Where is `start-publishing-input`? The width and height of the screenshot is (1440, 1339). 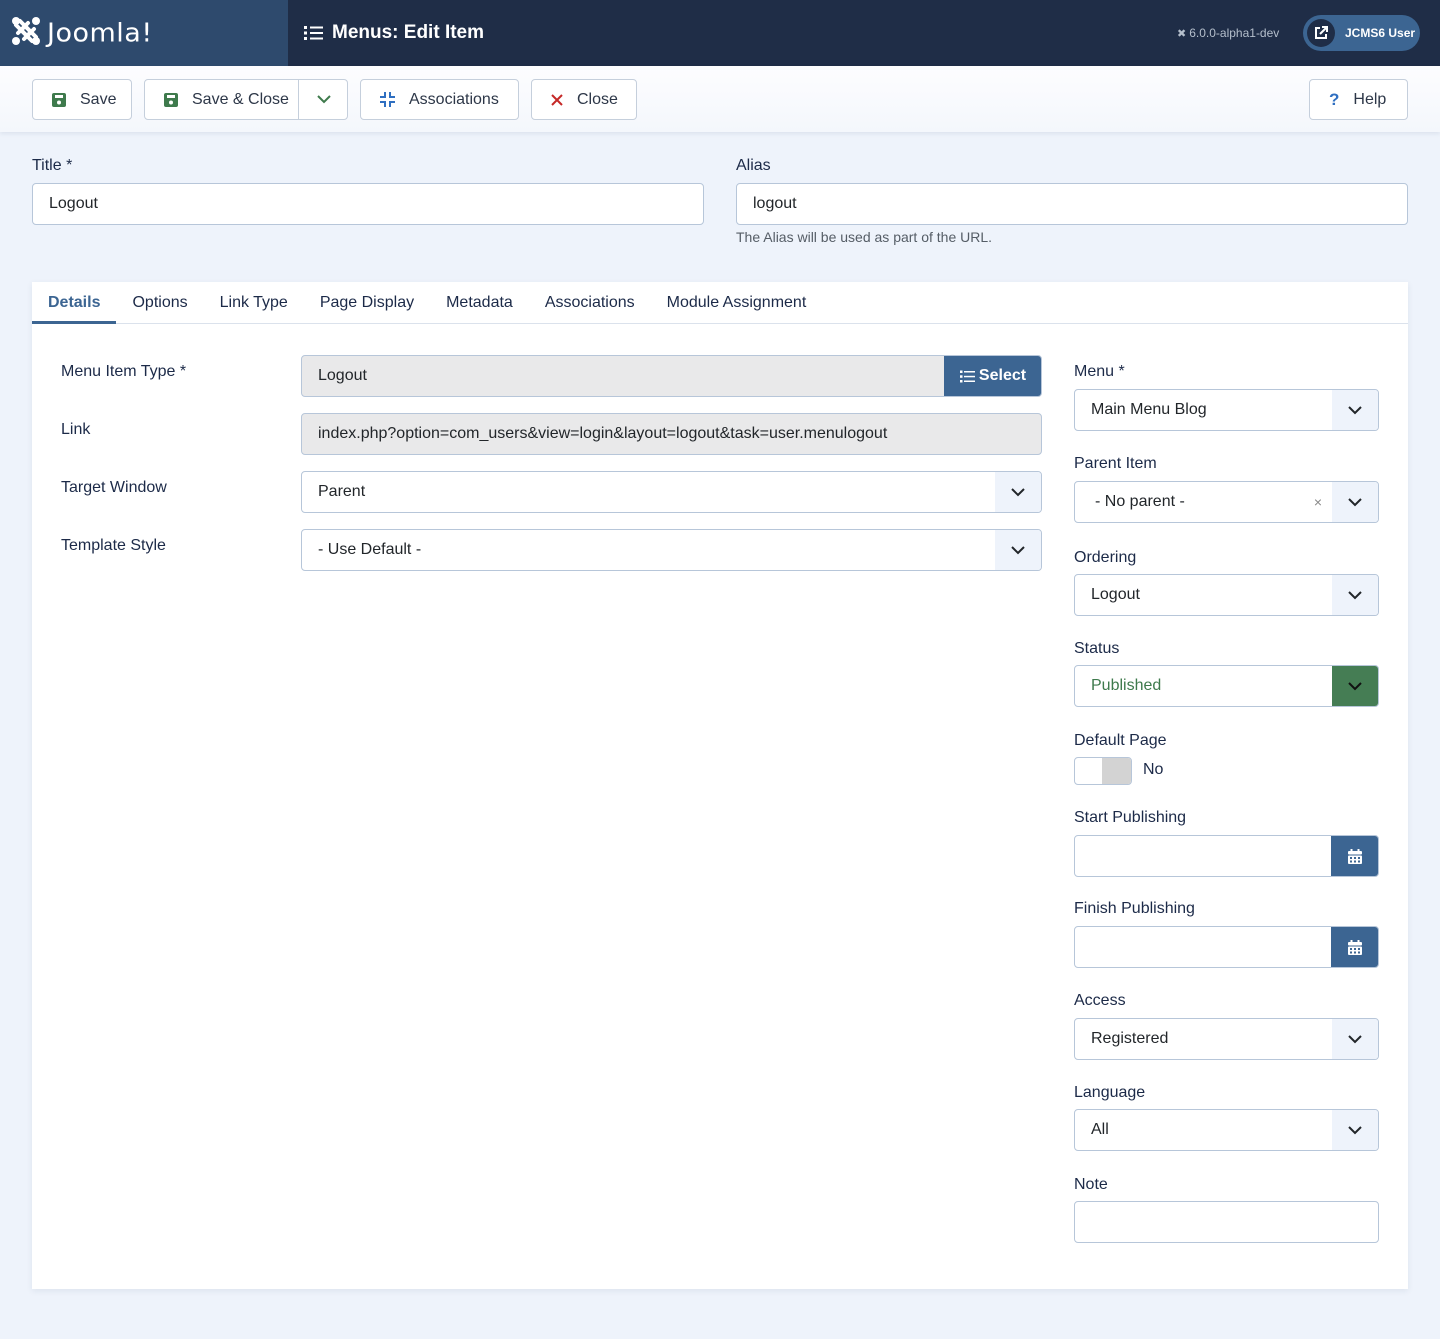 start-publishing-input is located at coordinates (1226, 856).